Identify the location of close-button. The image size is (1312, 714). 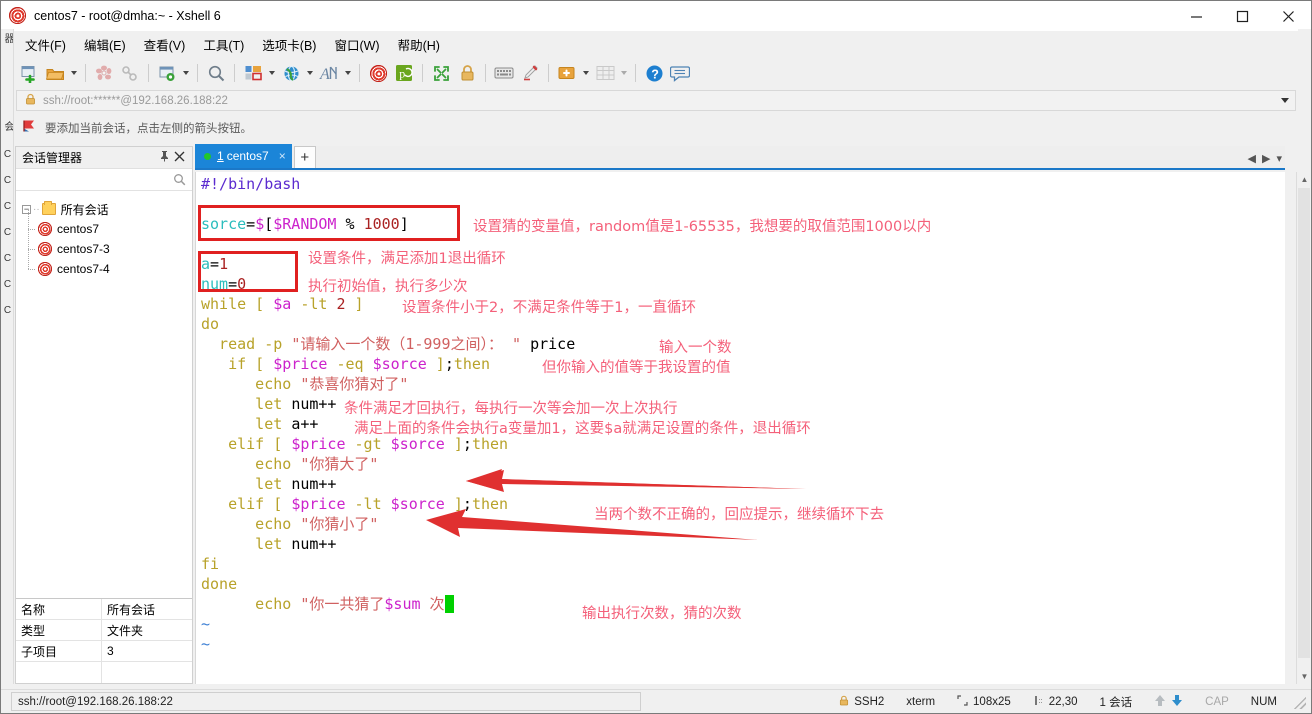
(1288, 16).